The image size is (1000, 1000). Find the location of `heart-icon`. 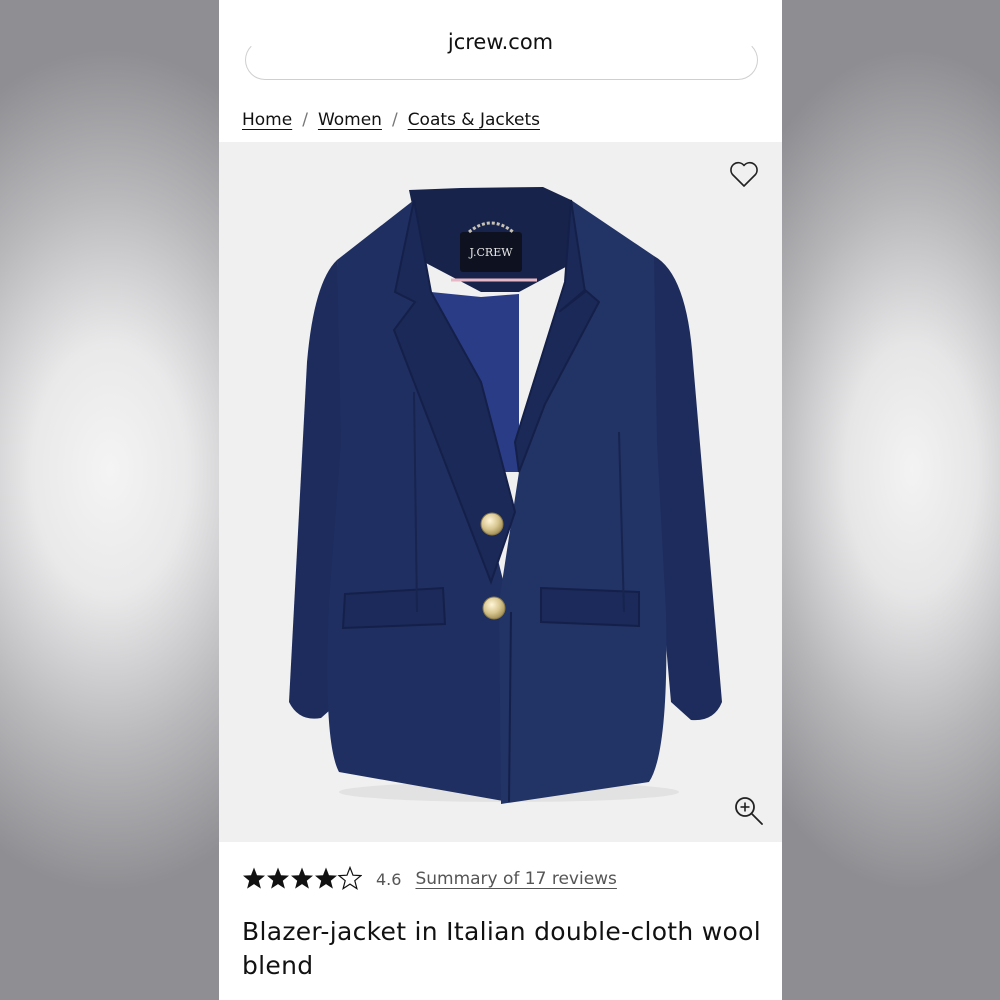

heart-icon is located at coordinates (744, 174).